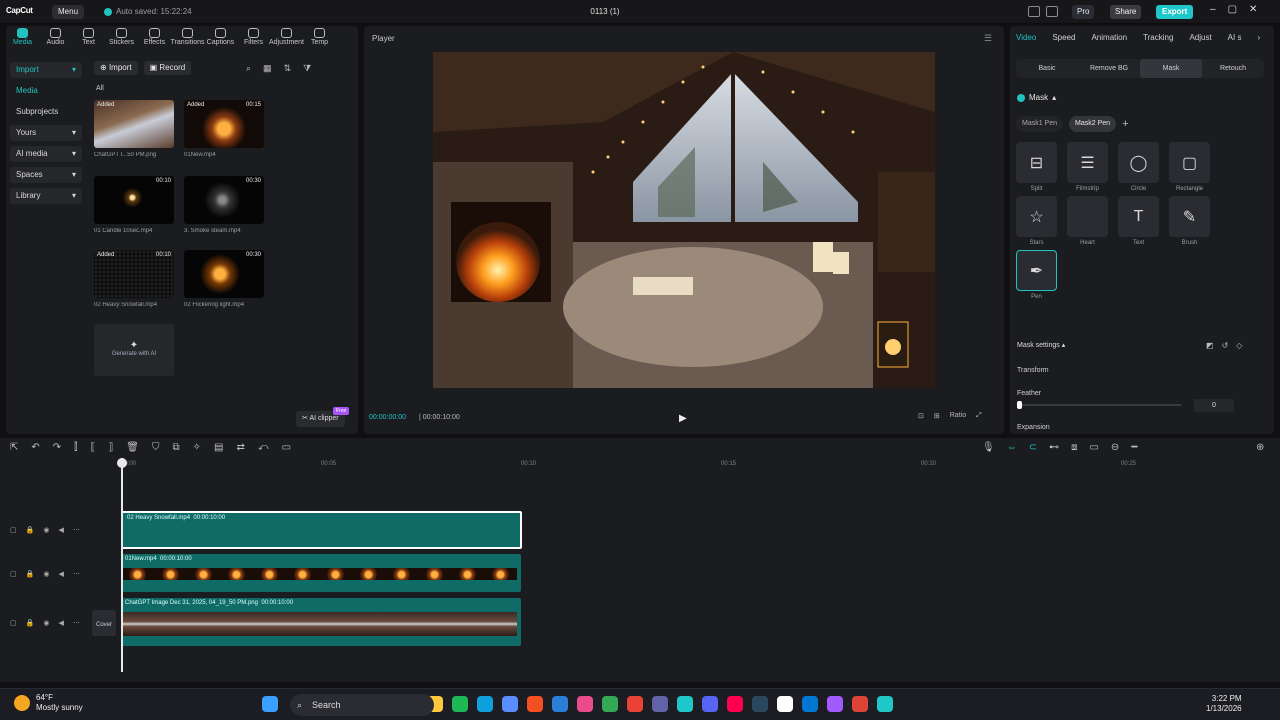 The height and width of the screenshot is (720, 1280). What do you see at coordinates (1258, 37) in the screenshot?
I see `chevron-right-icon: ›` at bounding box center [1258, 37].